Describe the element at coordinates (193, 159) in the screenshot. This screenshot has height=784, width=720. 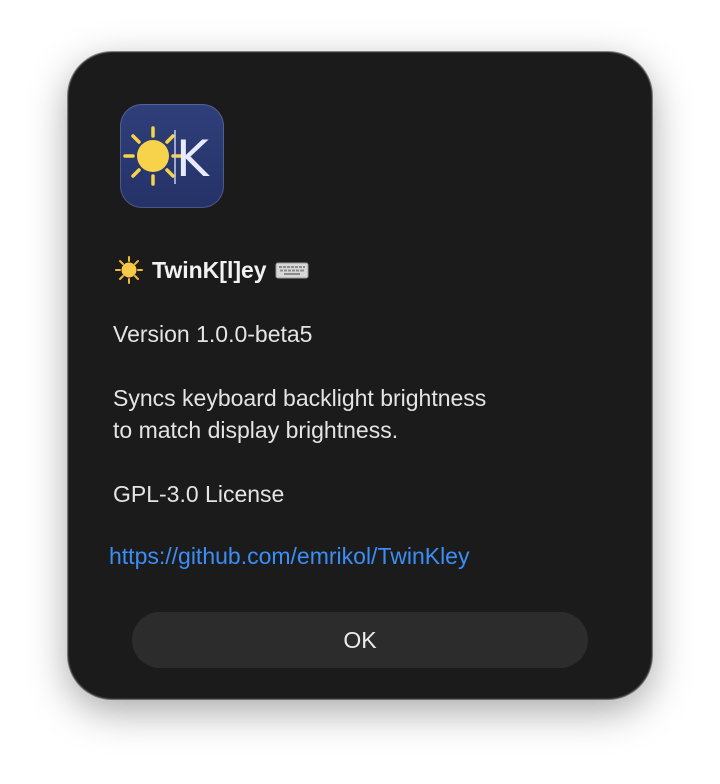
I see `svg-text: K` at that location.